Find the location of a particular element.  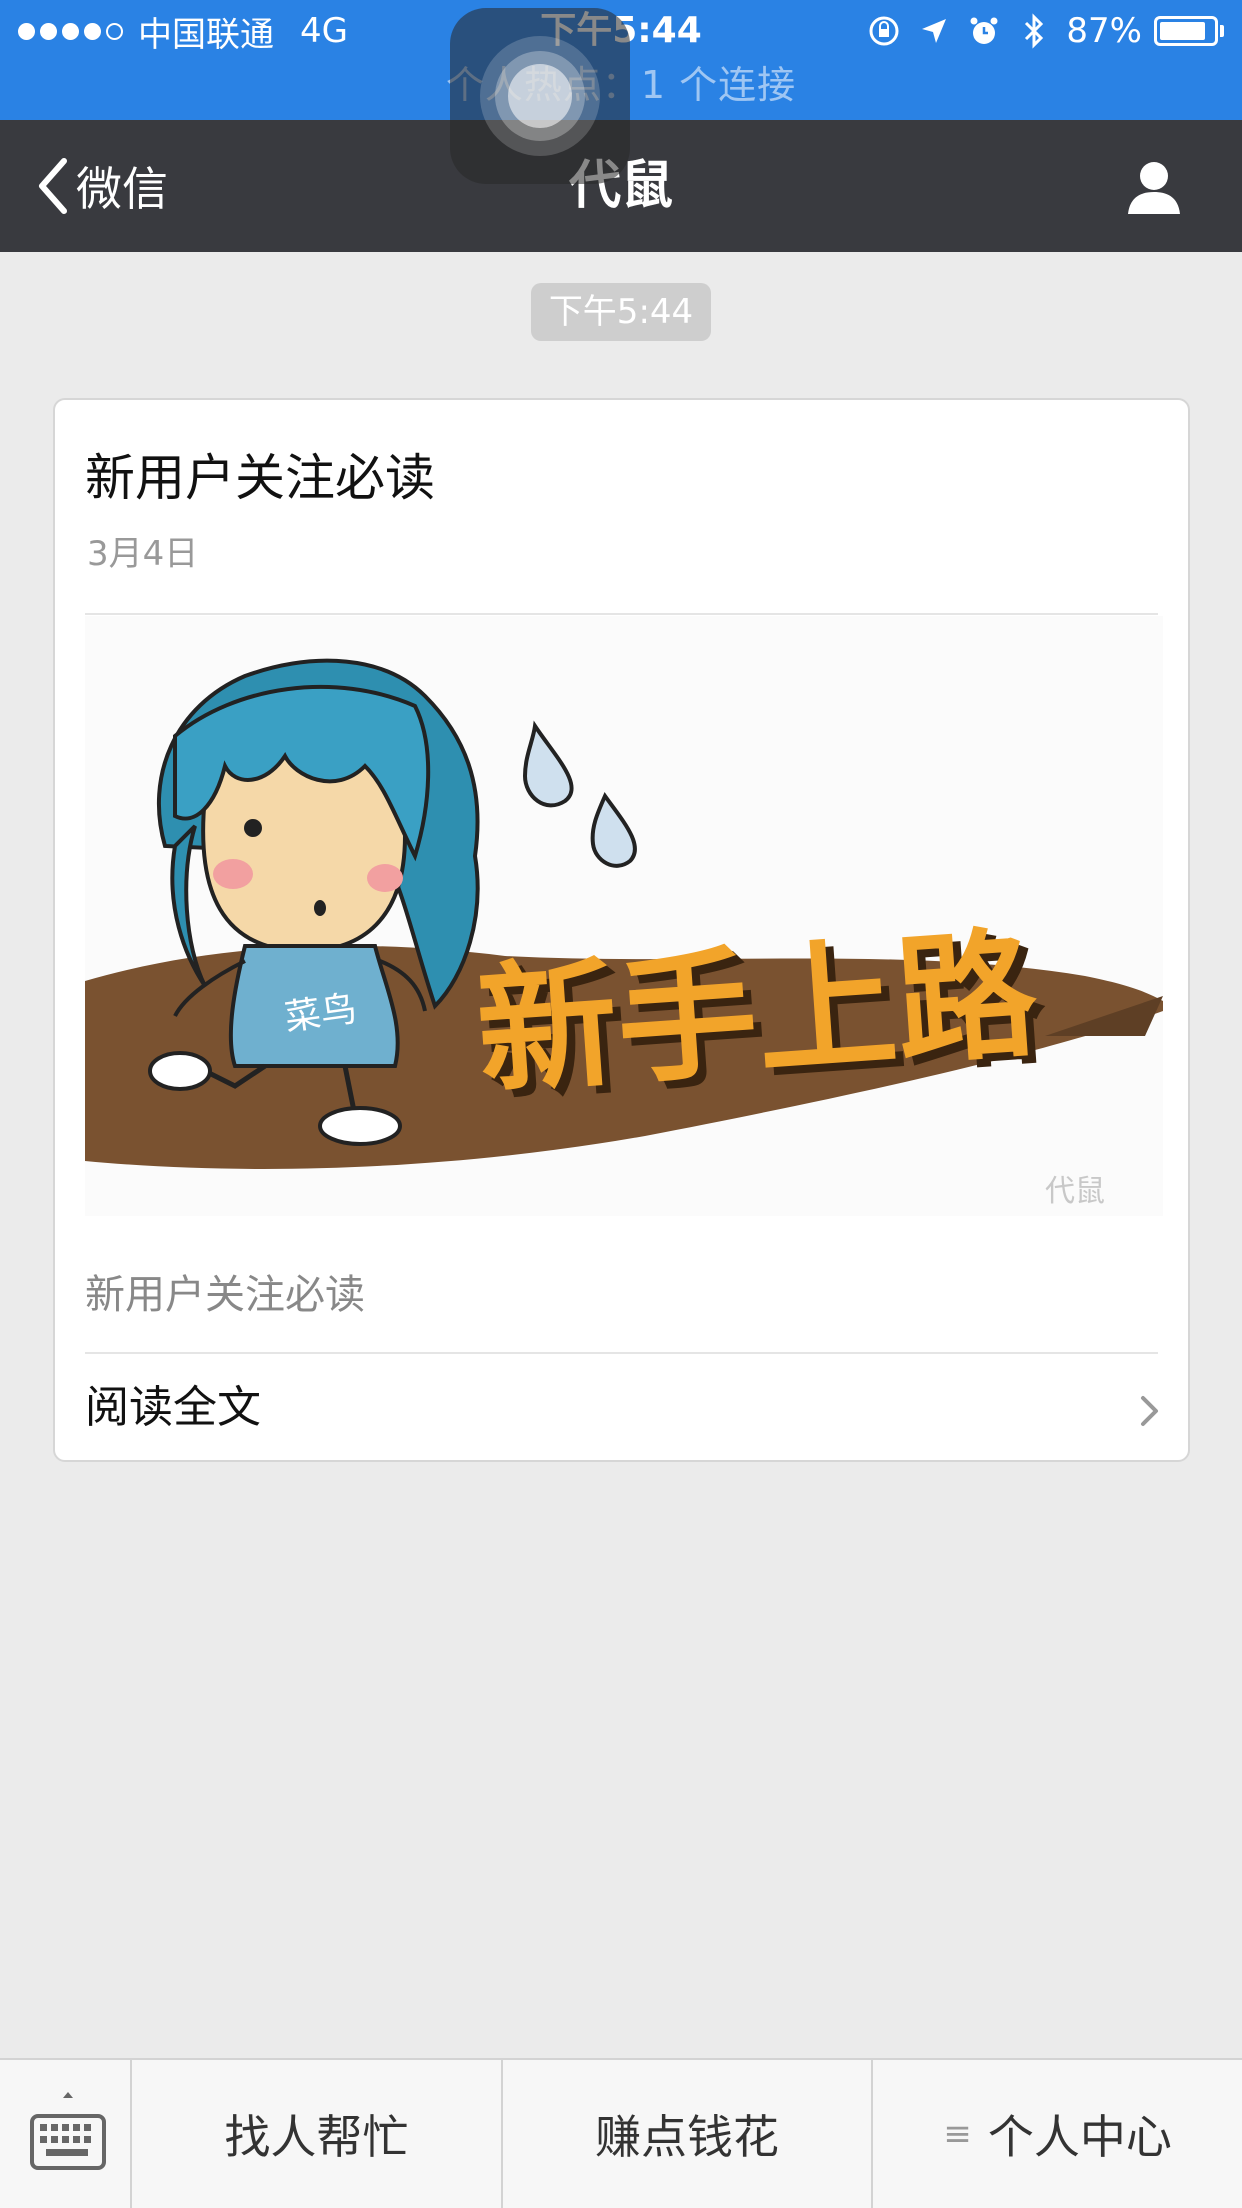

menu-item-label: 赚点钱花 is located at coordinates (687, 2137).